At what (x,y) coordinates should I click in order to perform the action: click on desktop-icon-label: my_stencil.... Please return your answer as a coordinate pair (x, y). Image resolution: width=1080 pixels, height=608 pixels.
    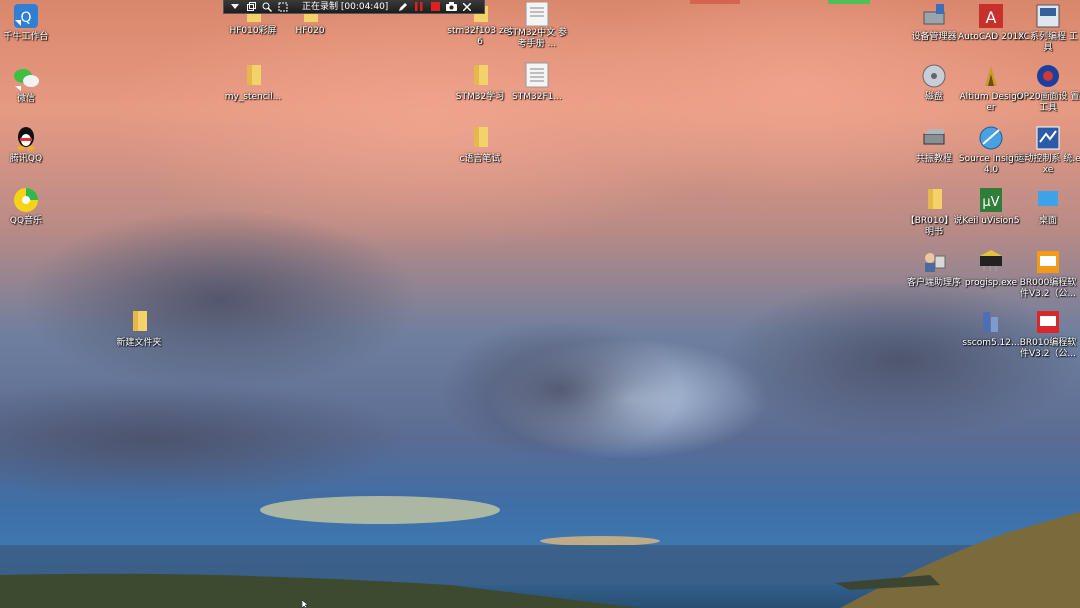
    Looking at the image, I should click on (253, 97).